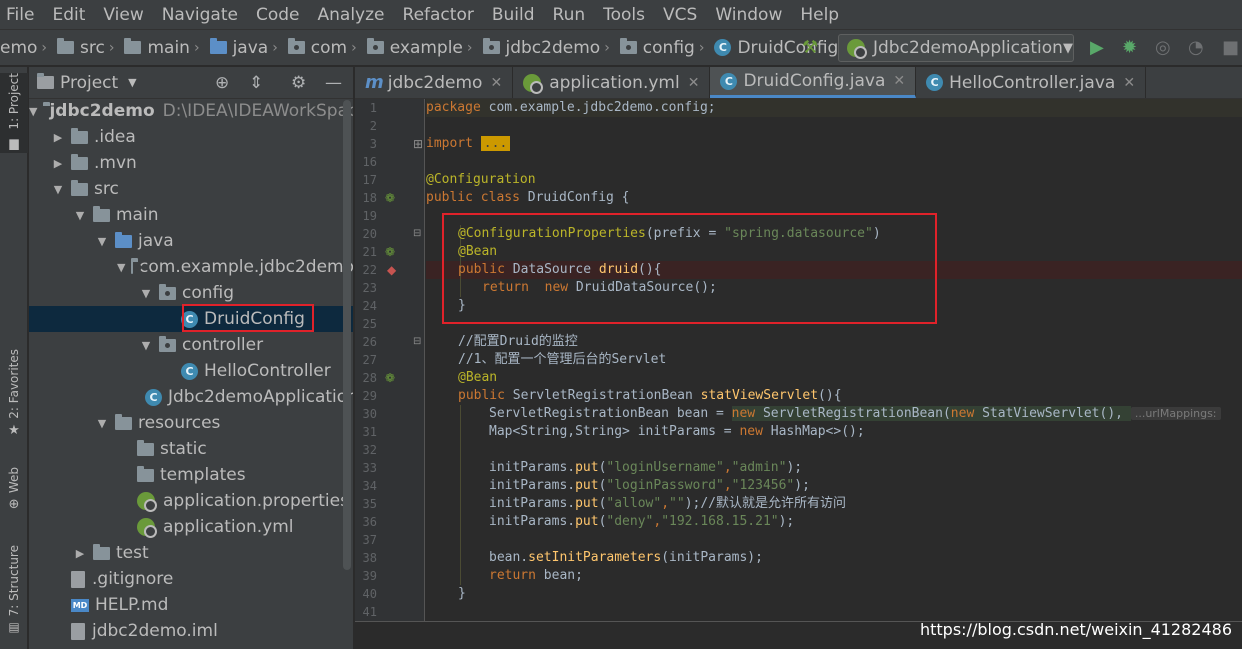 The height and width of the screenshot is (649, 1242). What do you see at coordinates (549, 48) in the screenshot?
I see `breadcrumb-jdbc2demo: jdbc2demo ›` at bounding box center [549, 48].